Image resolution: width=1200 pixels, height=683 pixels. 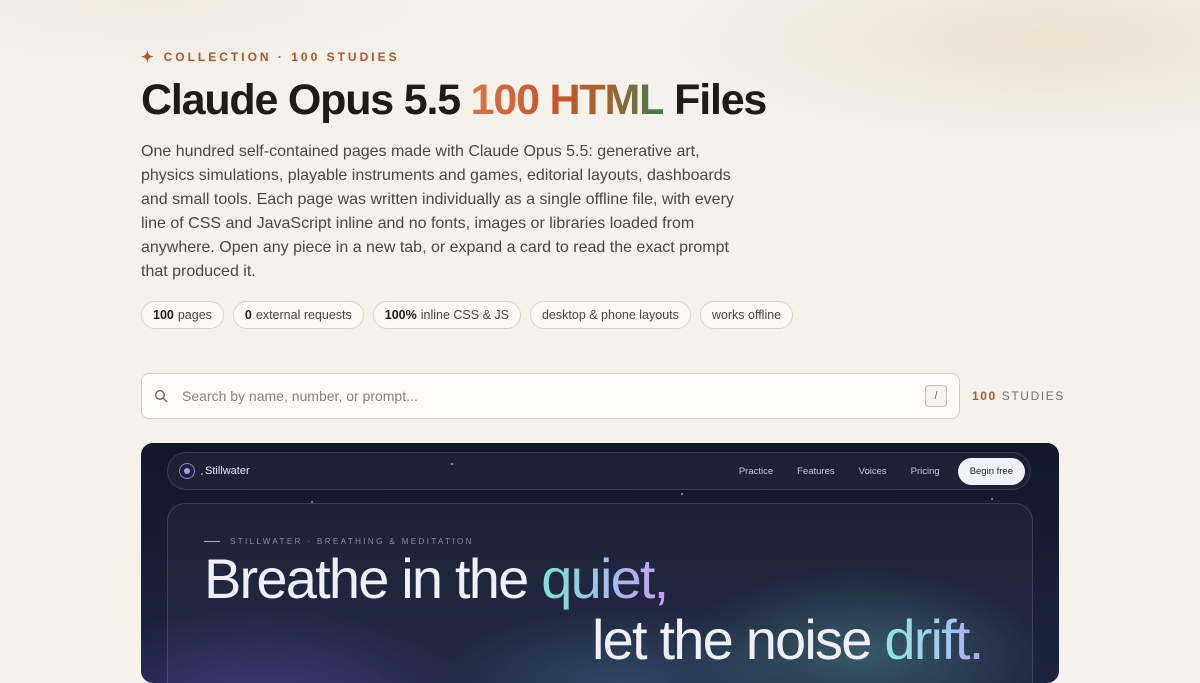 I want to click on sparkle-icon: ✦, so click(x=147, y=57).